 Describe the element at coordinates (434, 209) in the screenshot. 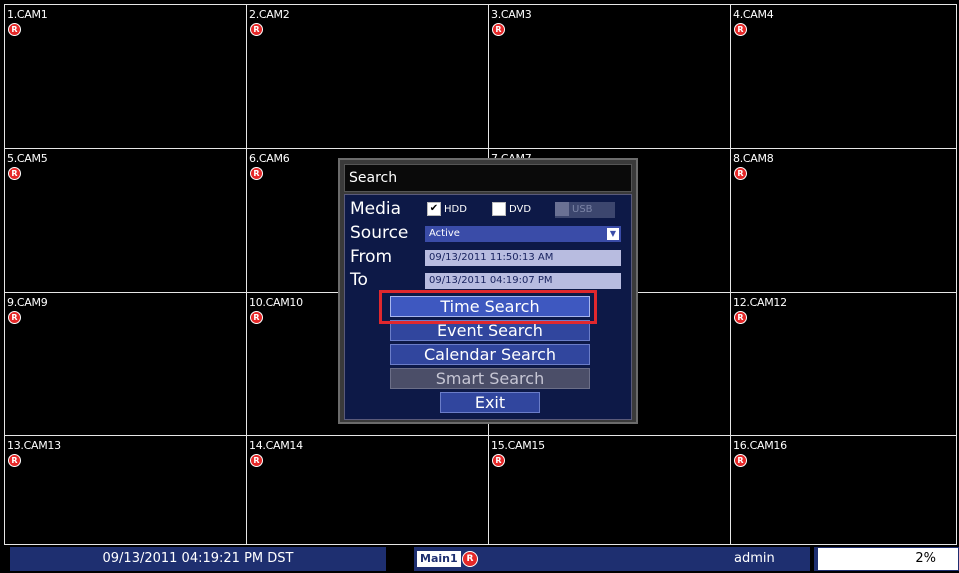

I see `checkmark-icon: ✔` at that location.